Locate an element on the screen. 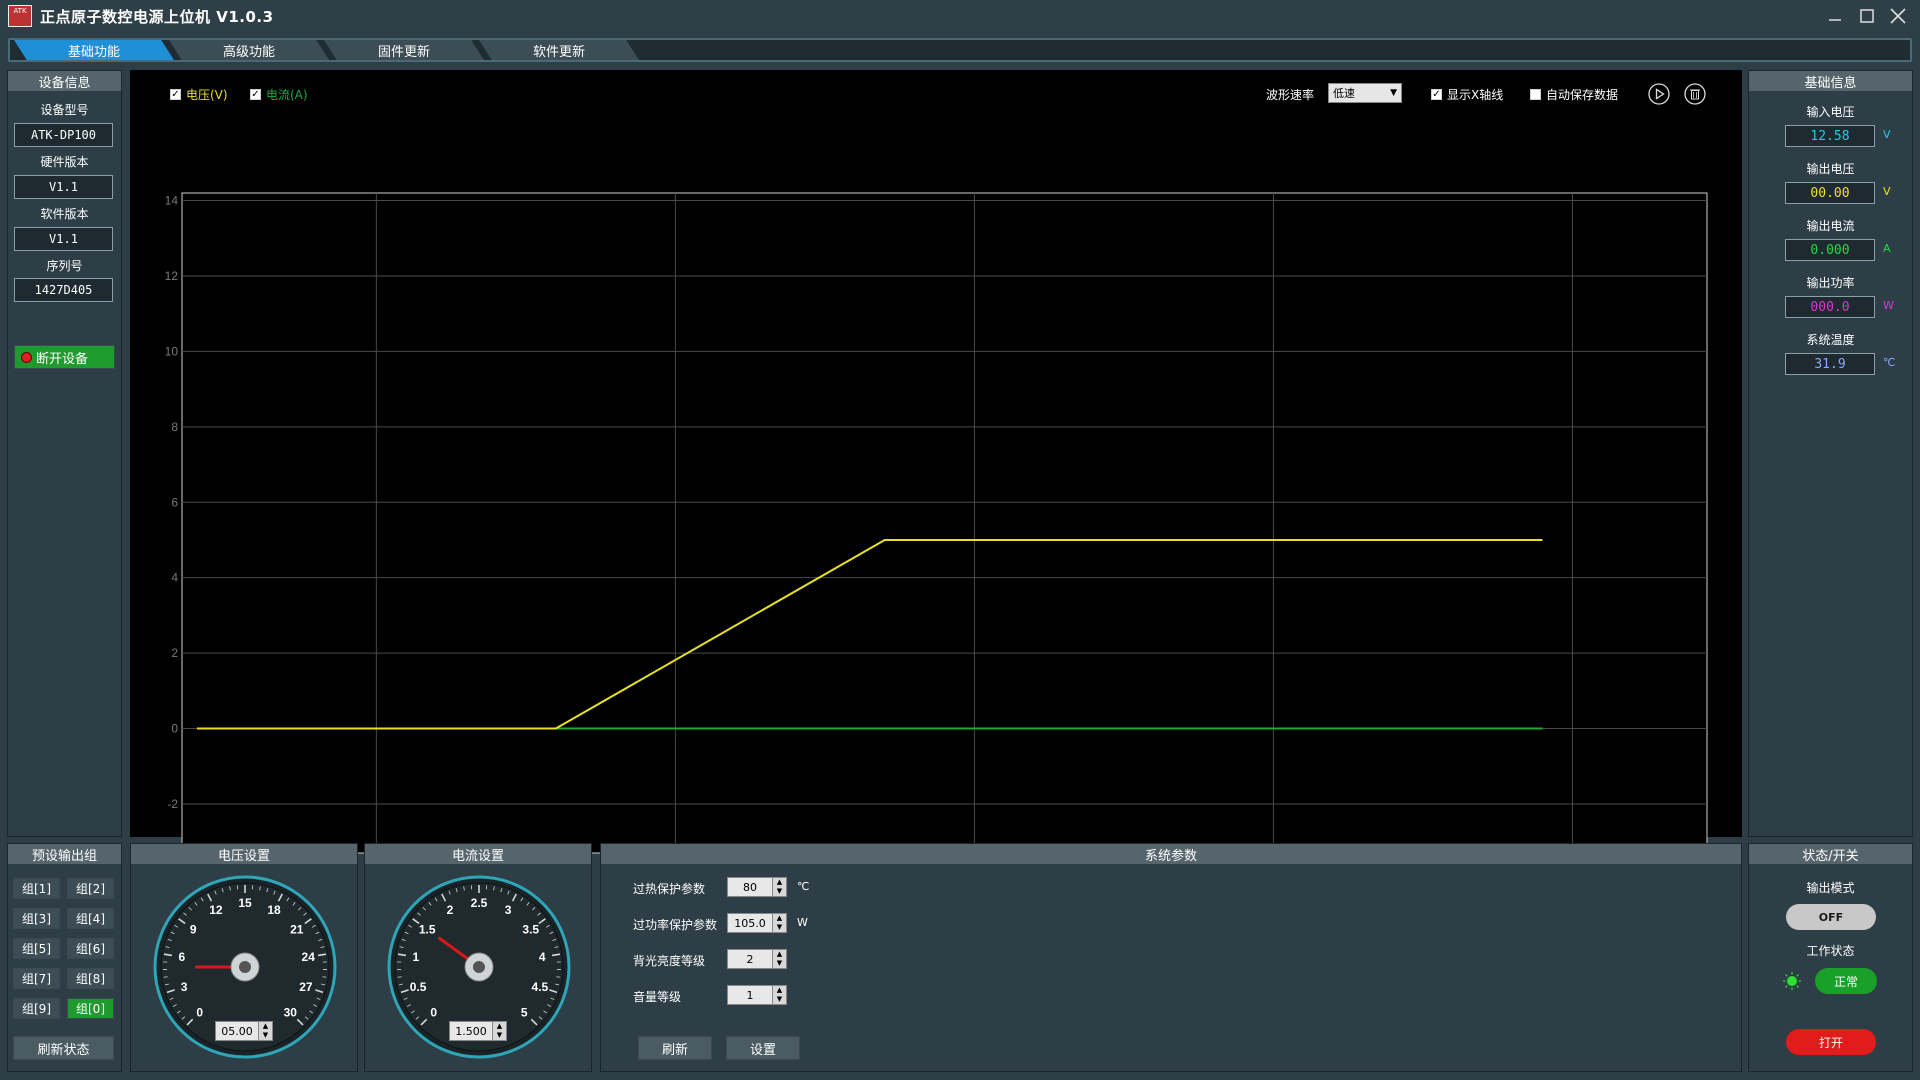  voltage-dial-knob-center is located at coordinates (245, 967).